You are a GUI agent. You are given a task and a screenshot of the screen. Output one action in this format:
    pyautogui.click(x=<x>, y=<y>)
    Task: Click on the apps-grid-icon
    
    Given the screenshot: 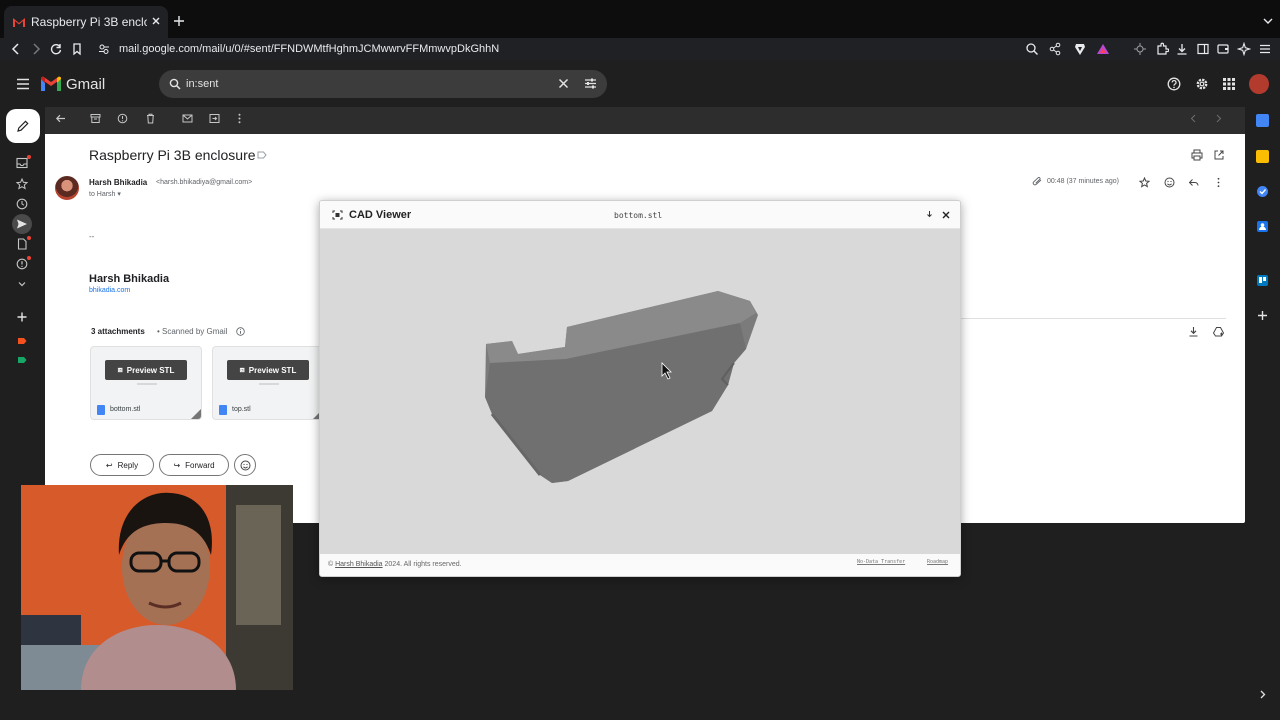 What is the action you would take?
    pyautogui.click(x=1229, y=84)
    